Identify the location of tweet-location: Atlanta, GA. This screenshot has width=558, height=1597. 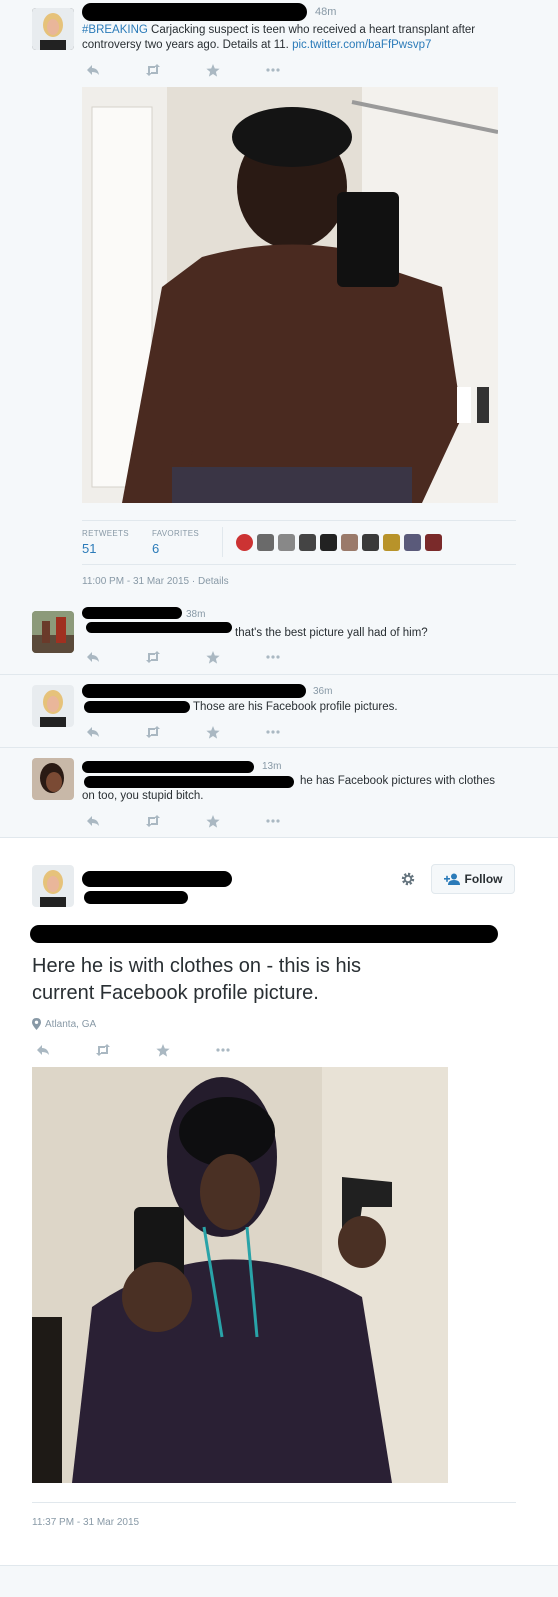
(64, 1024).